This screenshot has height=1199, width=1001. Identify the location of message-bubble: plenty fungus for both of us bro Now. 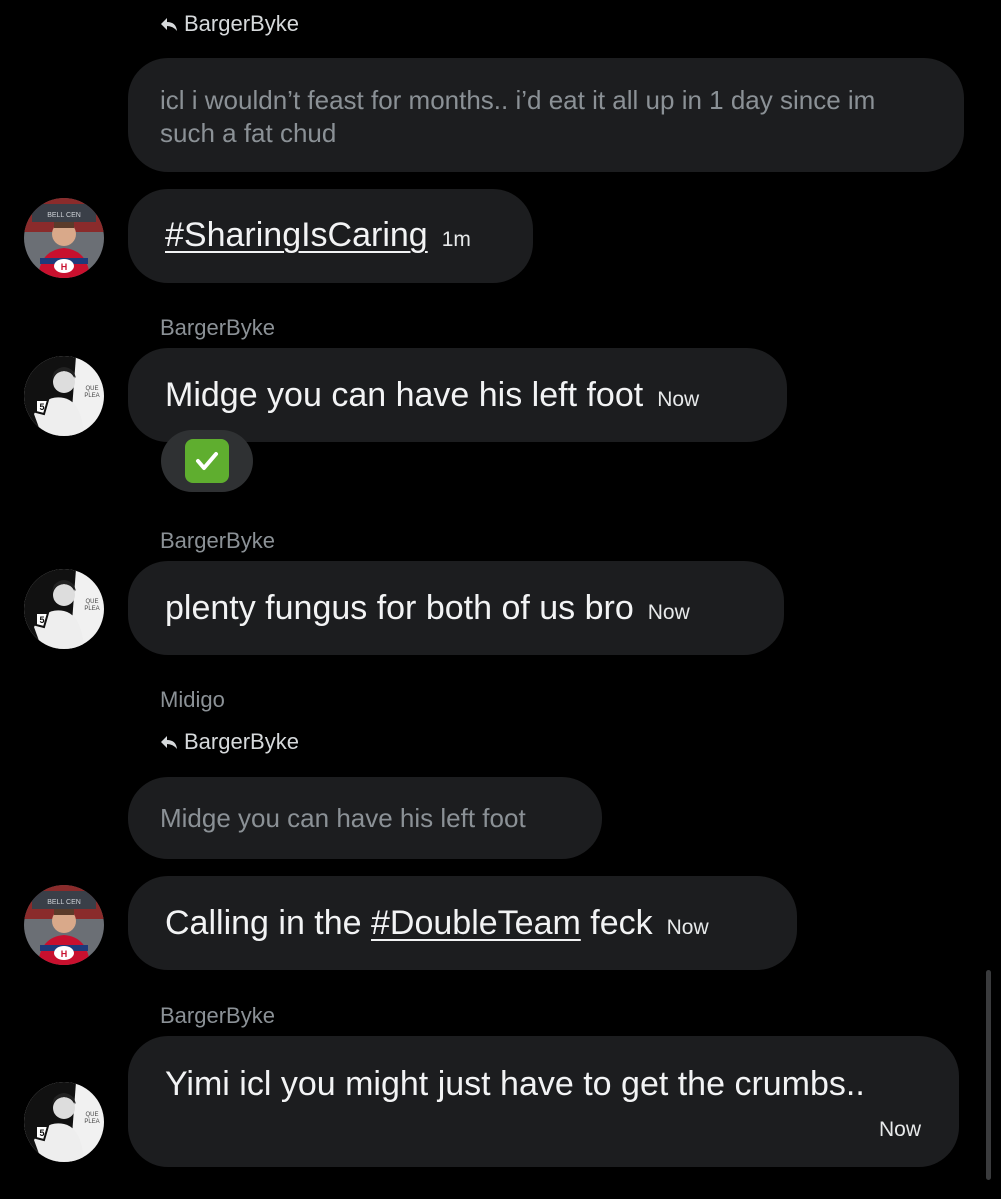
(456, 608).